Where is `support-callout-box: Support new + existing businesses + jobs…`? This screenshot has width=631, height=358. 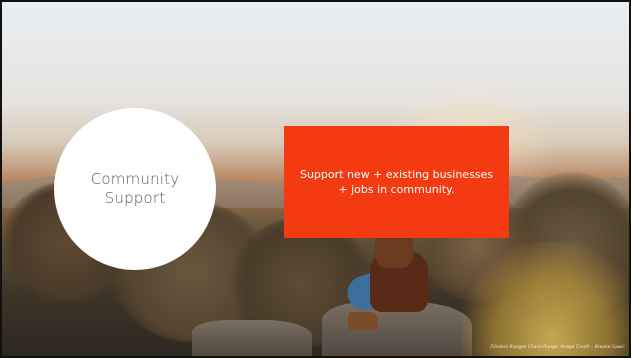
support-callout-box: Support new + existing businesses + jobs… is located at coordinates (396, 182).